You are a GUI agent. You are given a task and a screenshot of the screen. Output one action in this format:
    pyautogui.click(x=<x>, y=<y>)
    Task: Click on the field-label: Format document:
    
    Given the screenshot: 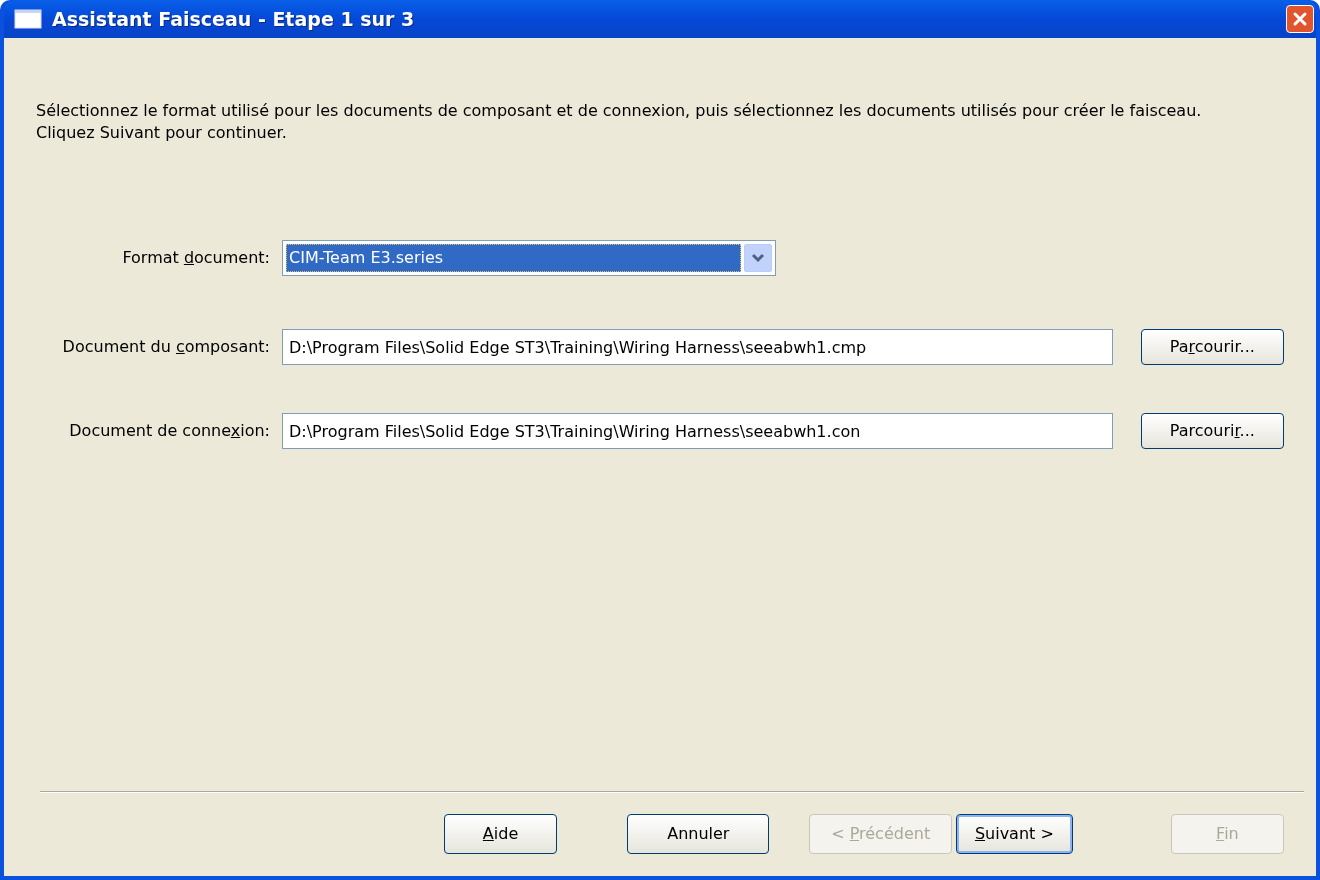 What is the action you would take?
    pyautogui.click(x=196, y=258)
    